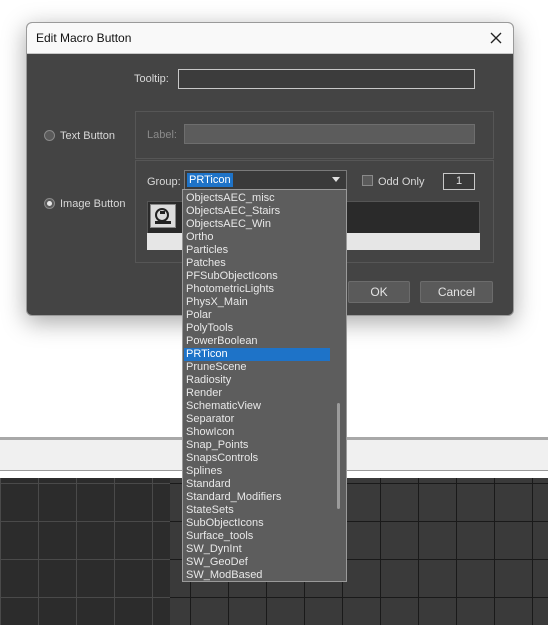 This screenshot has height=625, width=548. Describe the element at coordinates (367, 180) in the screenshot. I see `odd-only-checkbox` at that location.